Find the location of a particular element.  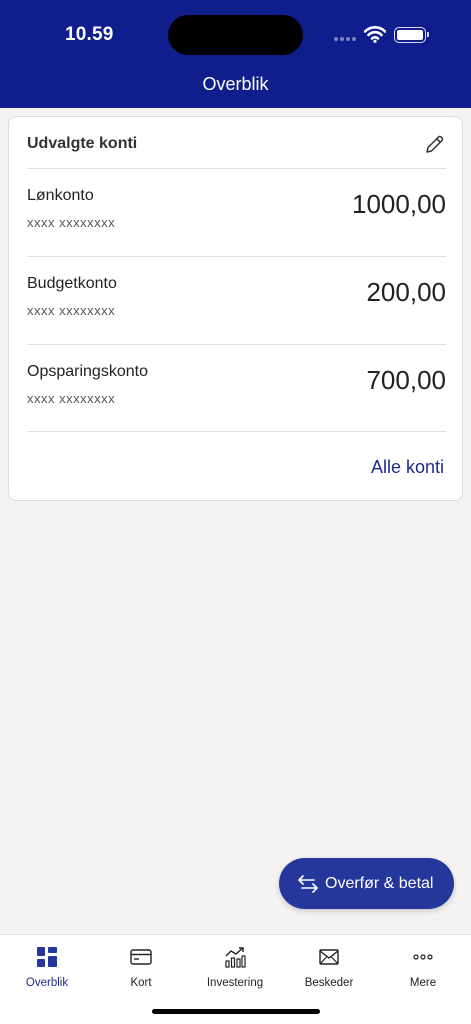

tab-investering: Investering is located at coordinates (235, 967).